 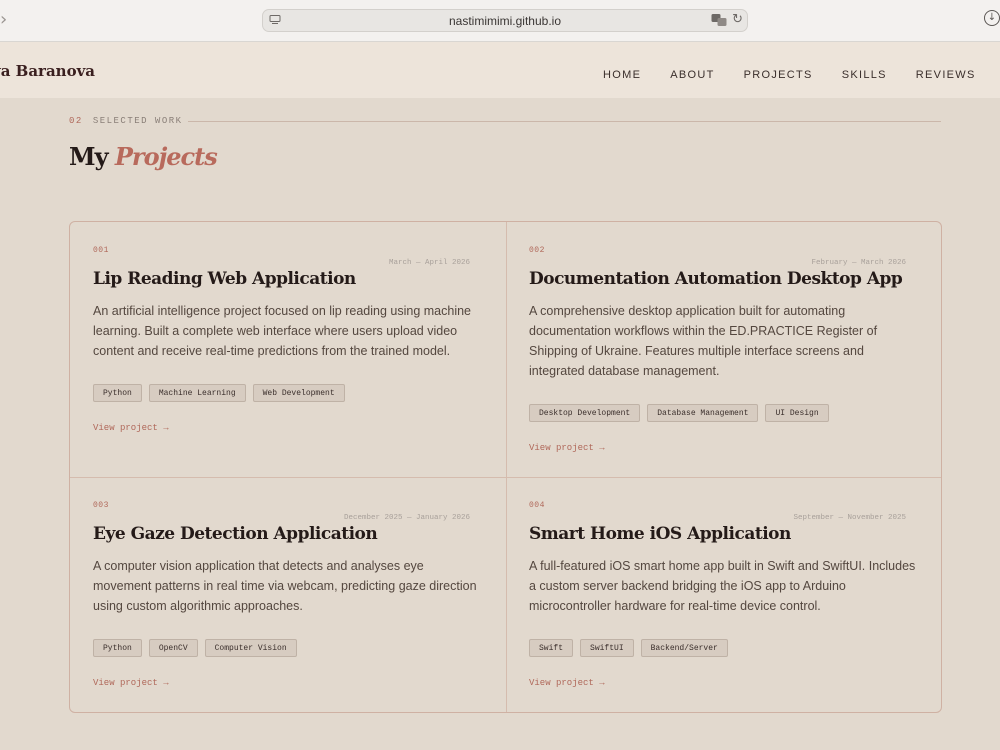 I want to click on page-title: My Projects, so click(x=143, y=156).